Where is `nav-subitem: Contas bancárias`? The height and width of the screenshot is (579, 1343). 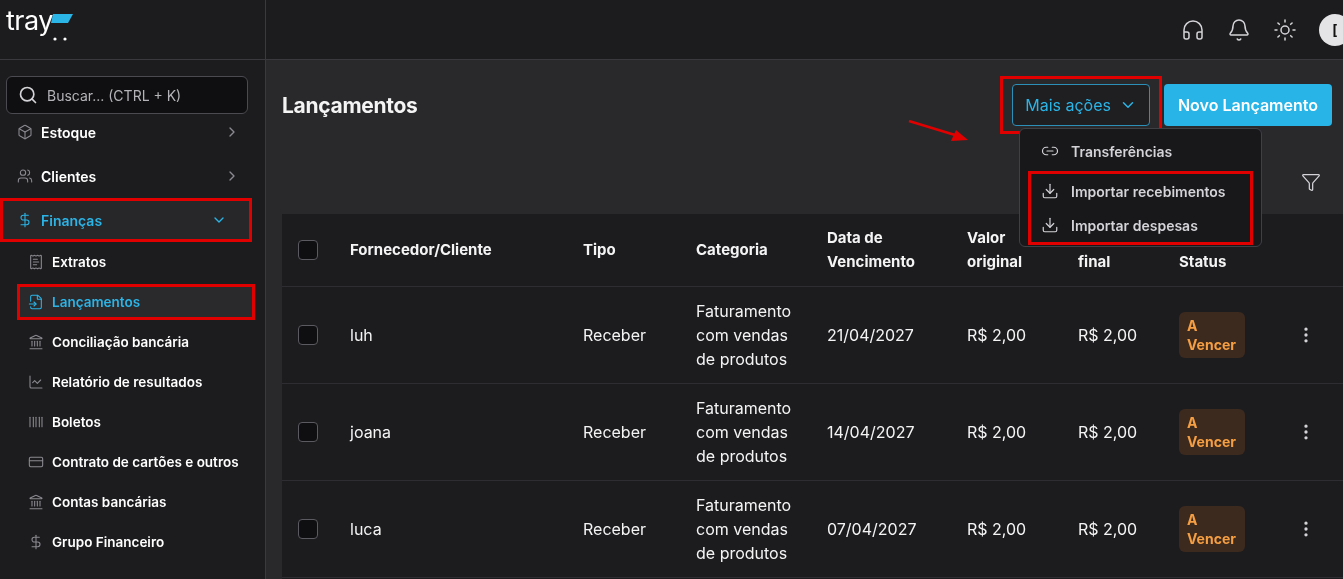
nav-subitem: Contas bancárias is located at coordinates (136, 502).